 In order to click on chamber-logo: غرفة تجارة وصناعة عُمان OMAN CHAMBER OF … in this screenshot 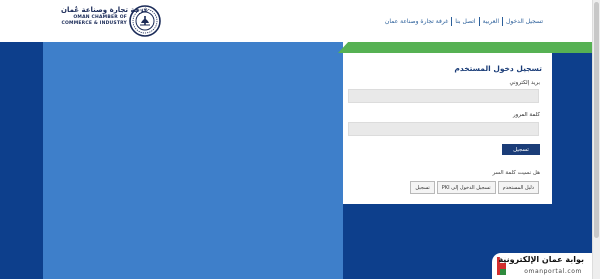, I will do `click(113, 21)`.